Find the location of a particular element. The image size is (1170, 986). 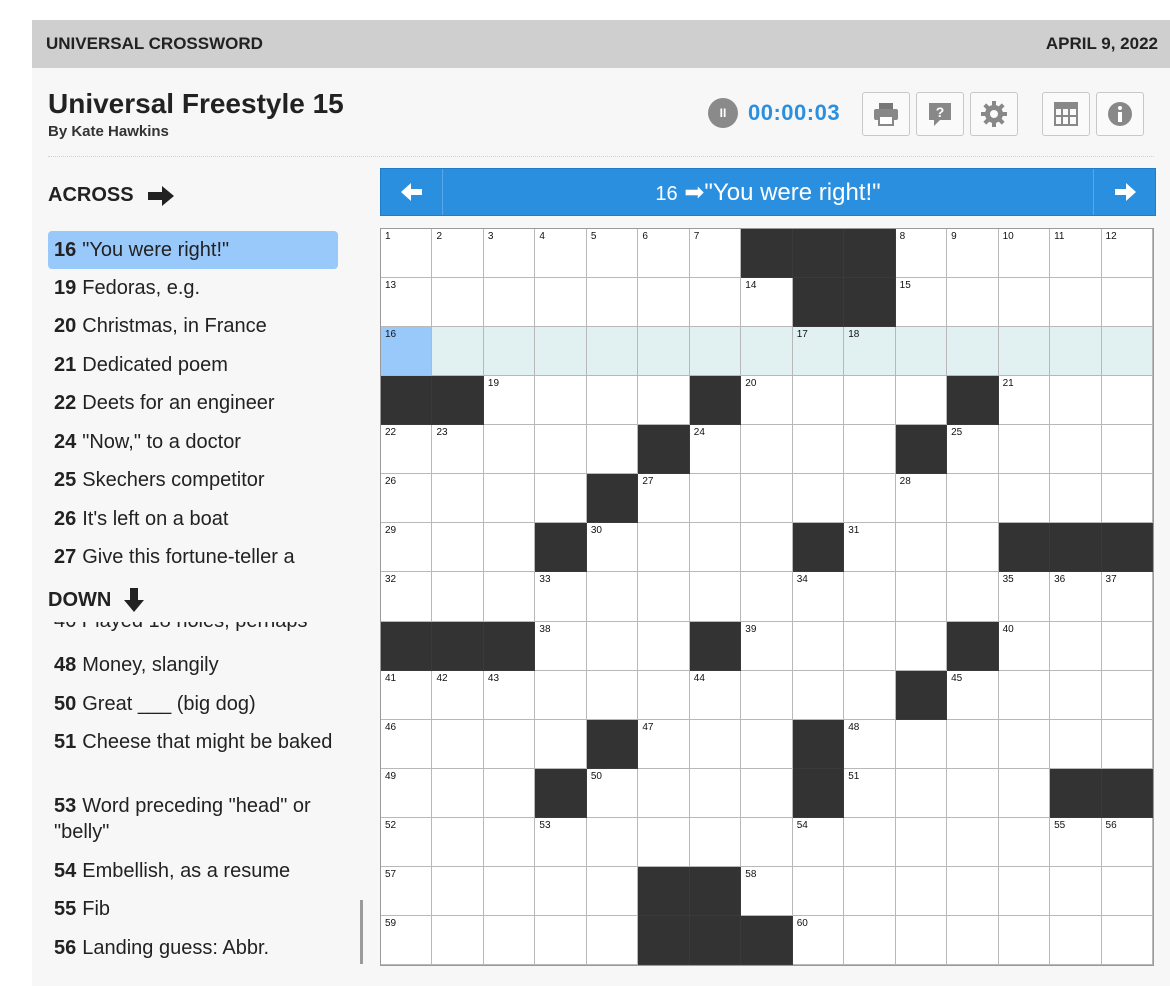

grid-cell: 44 is located at coordinates (715, 695).